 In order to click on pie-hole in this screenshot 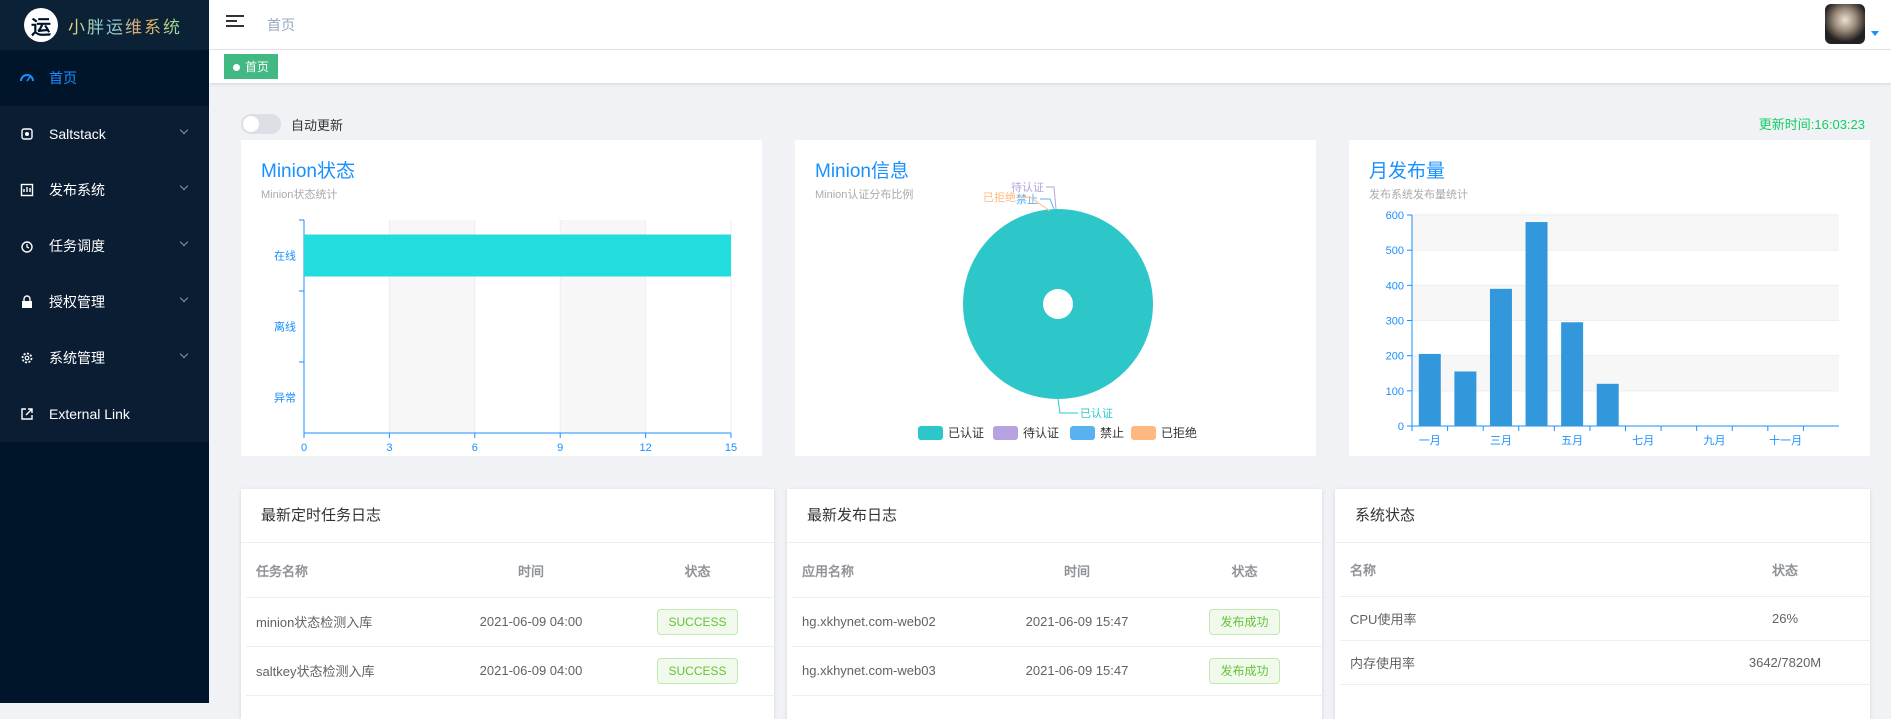, I will do `click(1058, 304)`.